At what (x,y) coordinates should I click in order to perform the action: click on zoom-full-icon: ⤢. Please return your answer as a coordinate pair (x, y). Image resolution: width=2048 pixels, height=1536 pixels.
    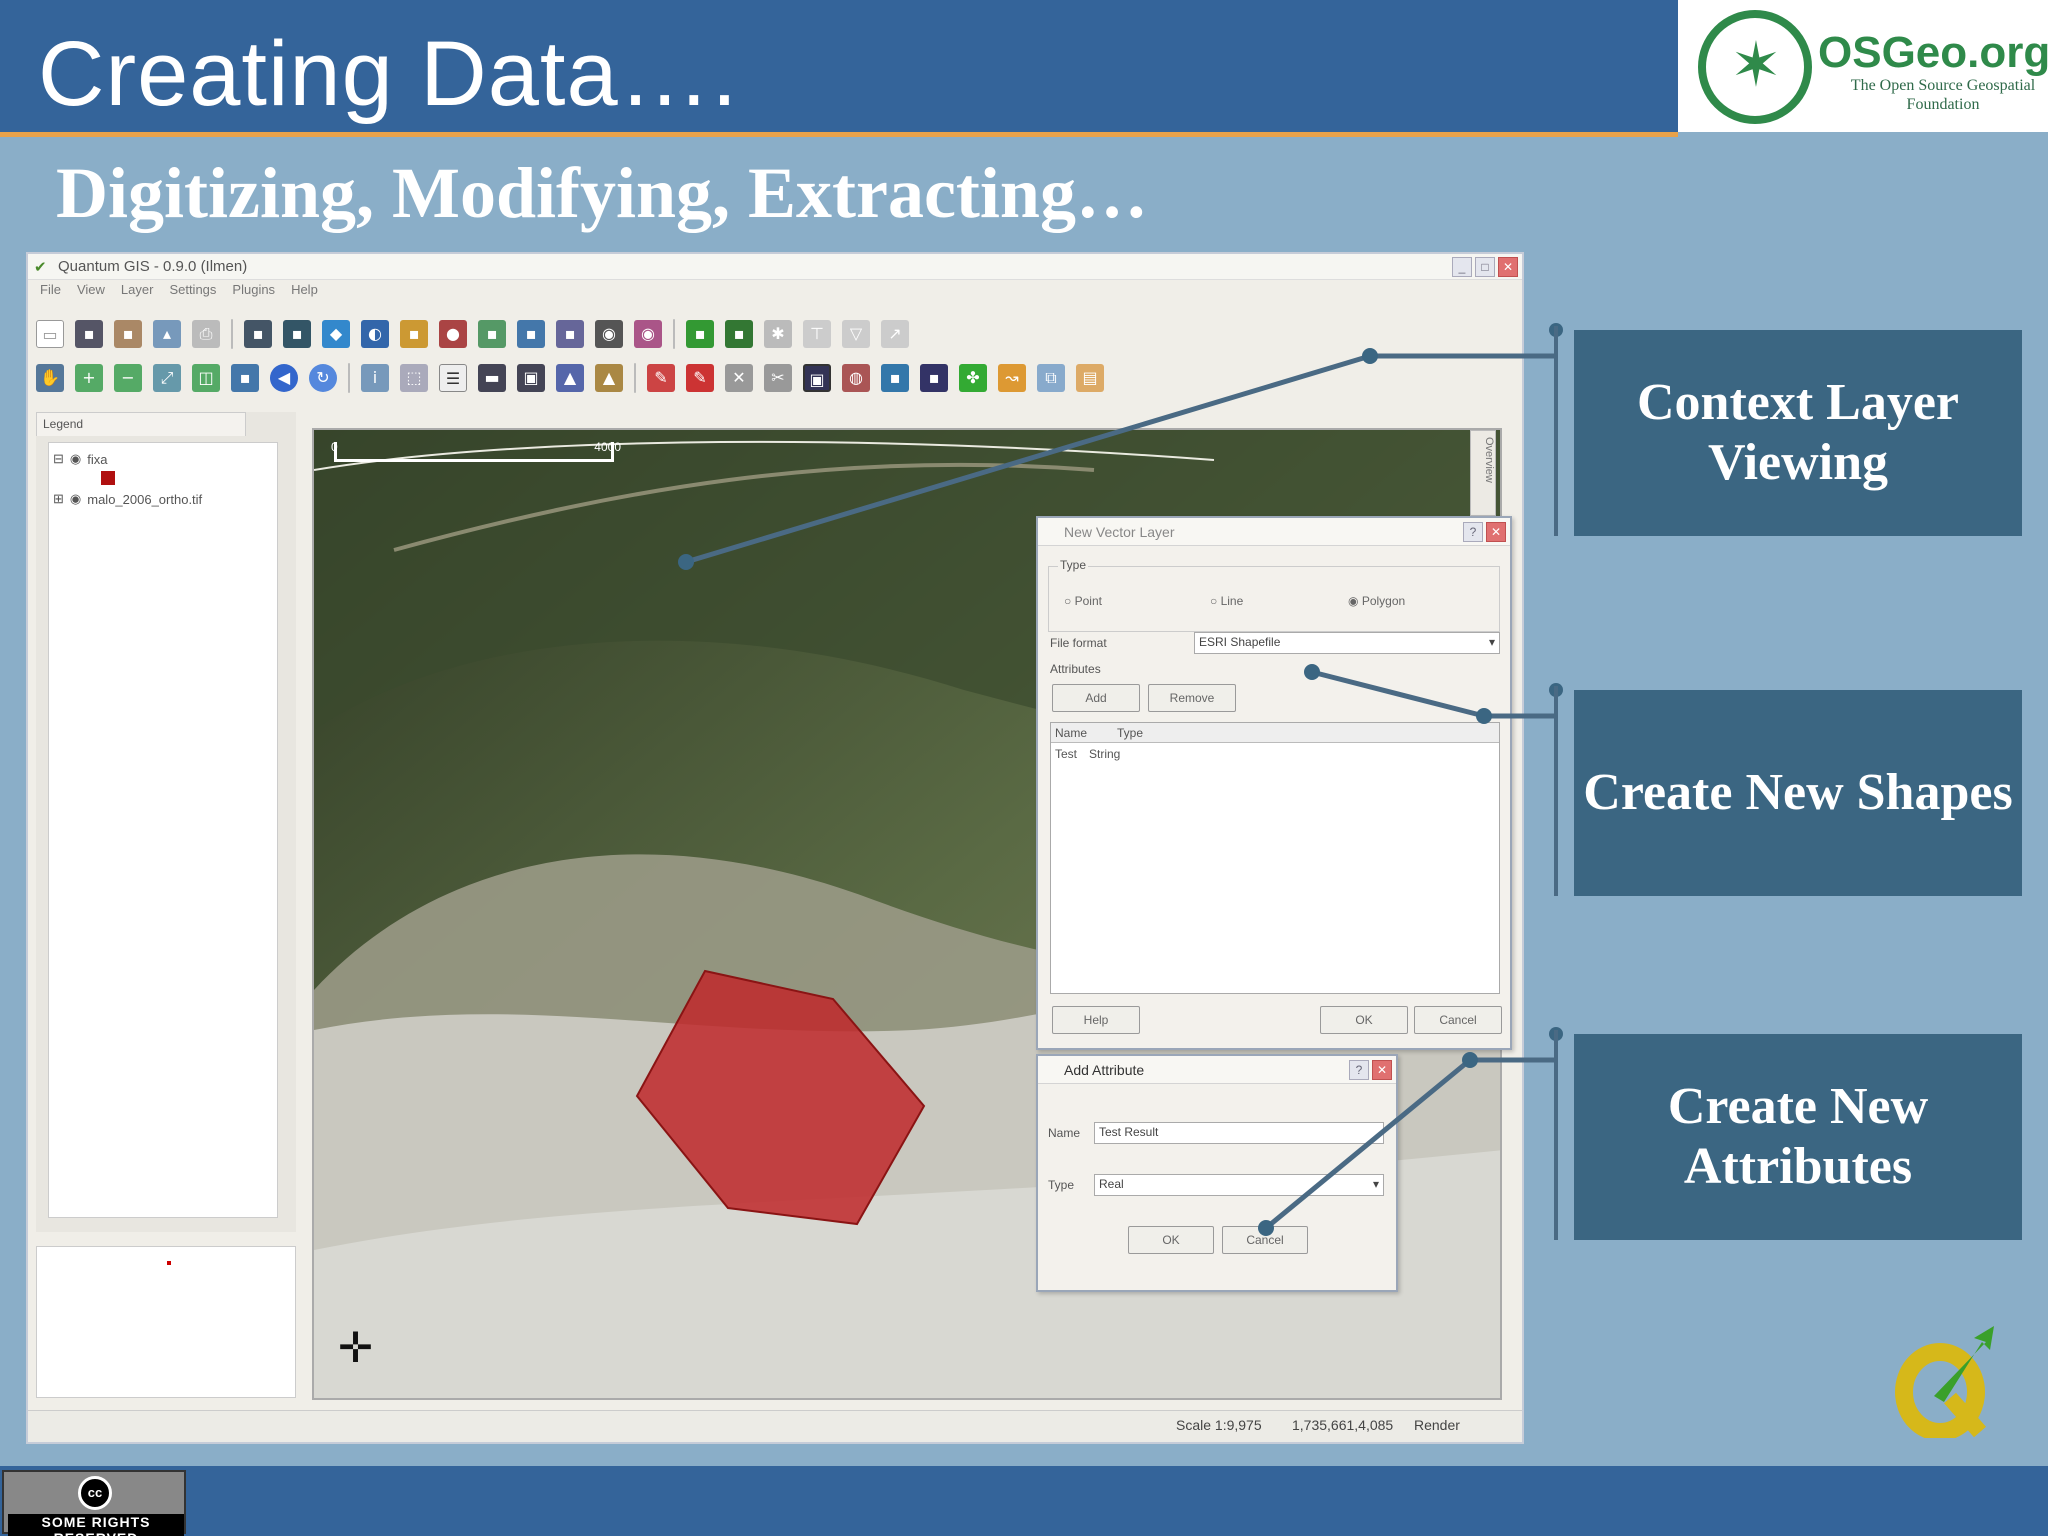
    Looking at the image, I should click on (167, 378).